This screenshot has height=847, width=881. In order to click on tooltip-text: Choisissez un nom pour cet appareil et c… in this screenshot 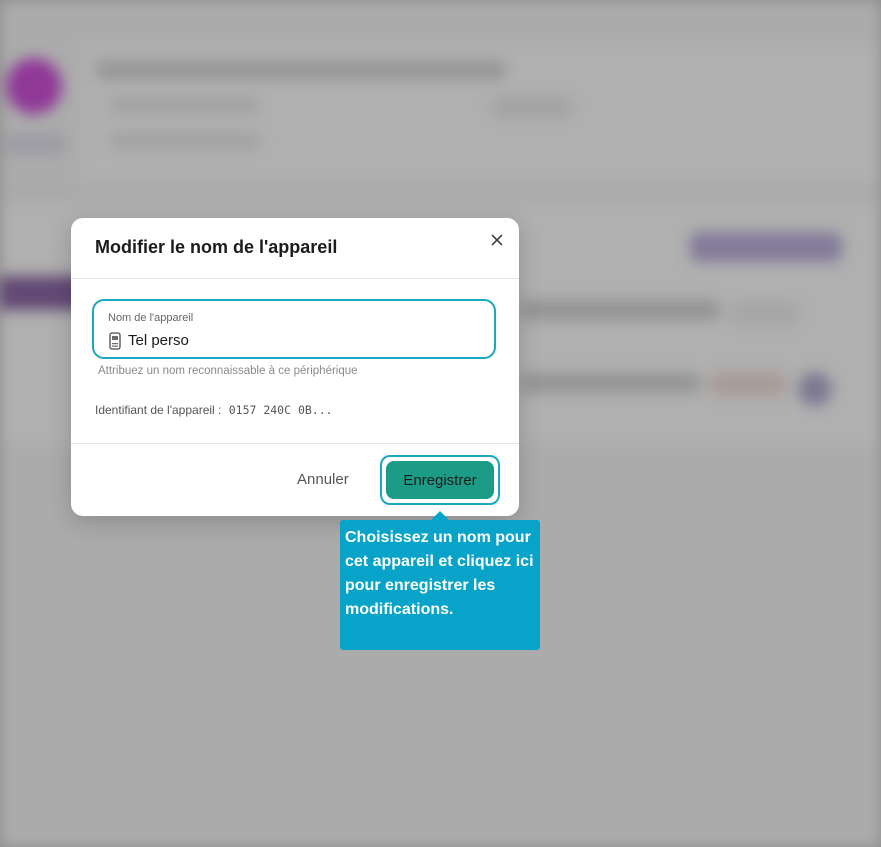, I will do `click(439, 573)`.